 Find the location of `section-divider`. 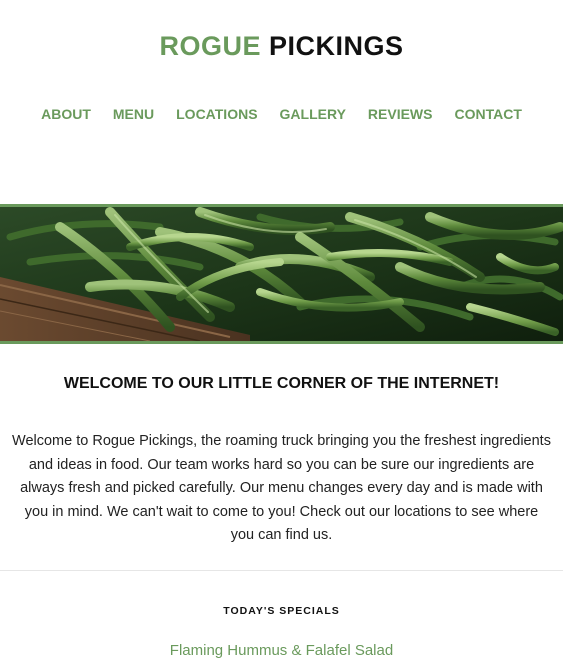

section-divider is located at coordinates (281, 570).